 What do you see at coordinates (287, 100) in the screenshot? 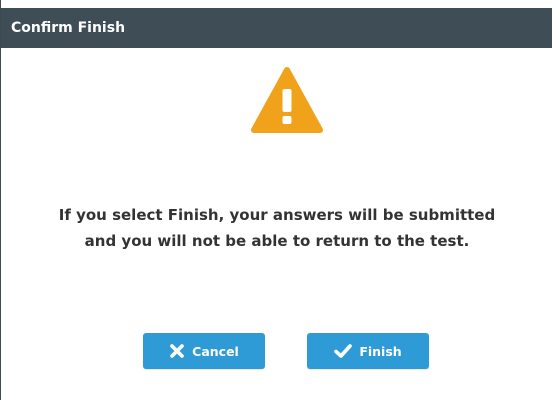
I see `warning-triangle-icon` at bounding box center [287, 100].